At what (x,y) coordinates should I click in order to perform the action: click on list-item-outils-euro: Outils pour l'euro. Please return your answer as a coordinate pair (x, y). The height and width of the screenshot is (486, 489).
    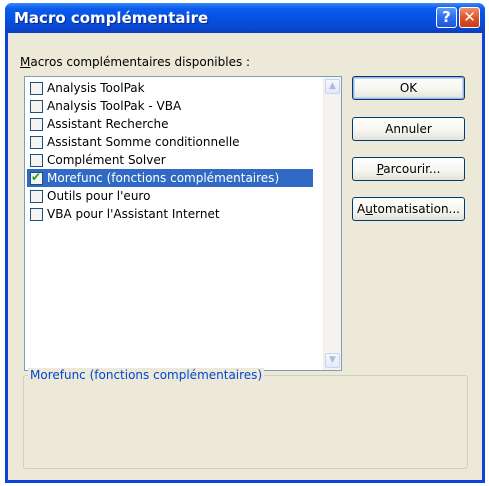
    Looking at the image, I should click on (170, 196).